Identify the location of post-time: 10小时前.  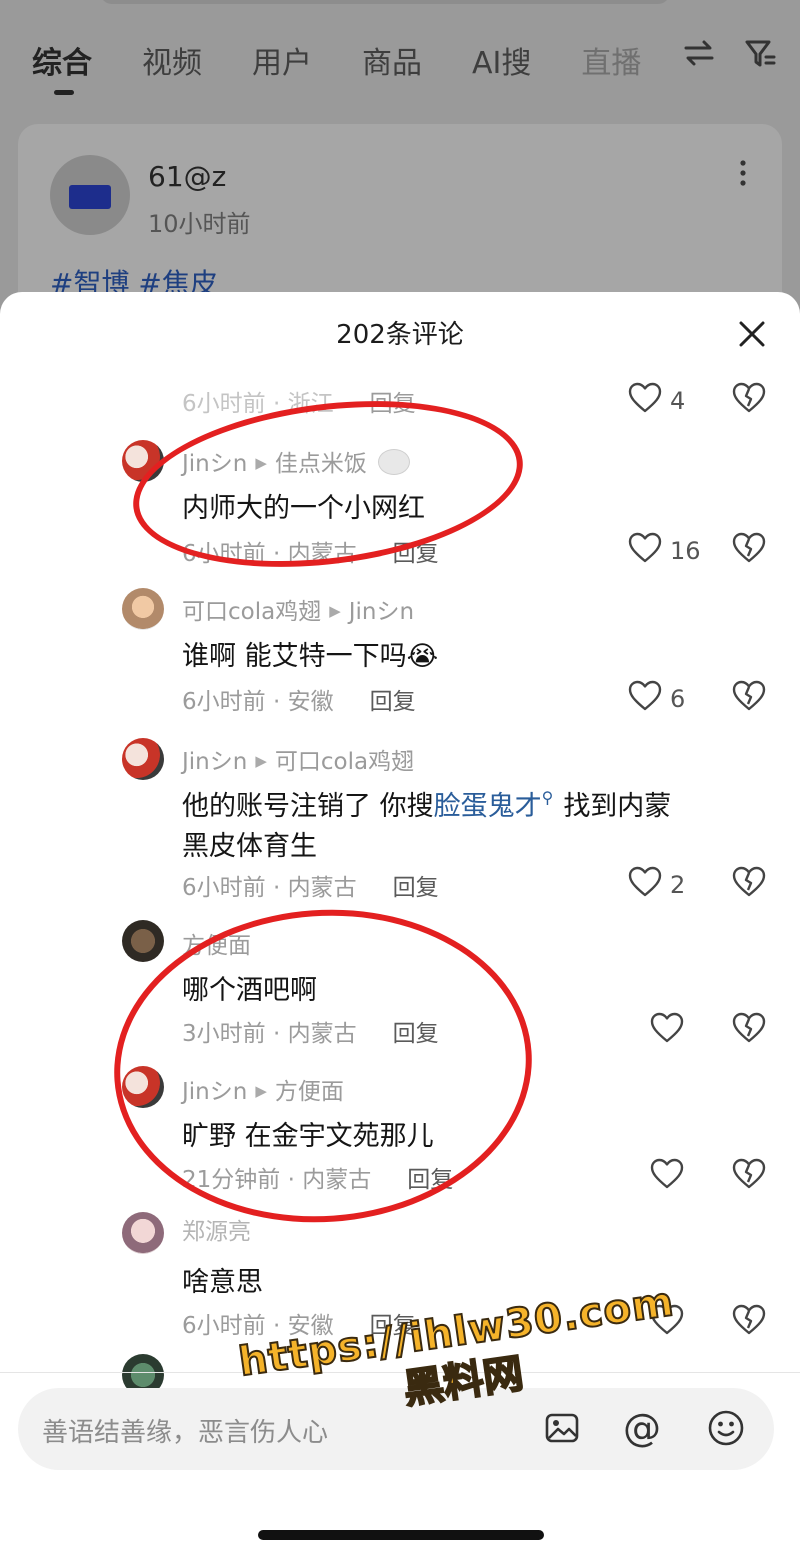
(199, 224).